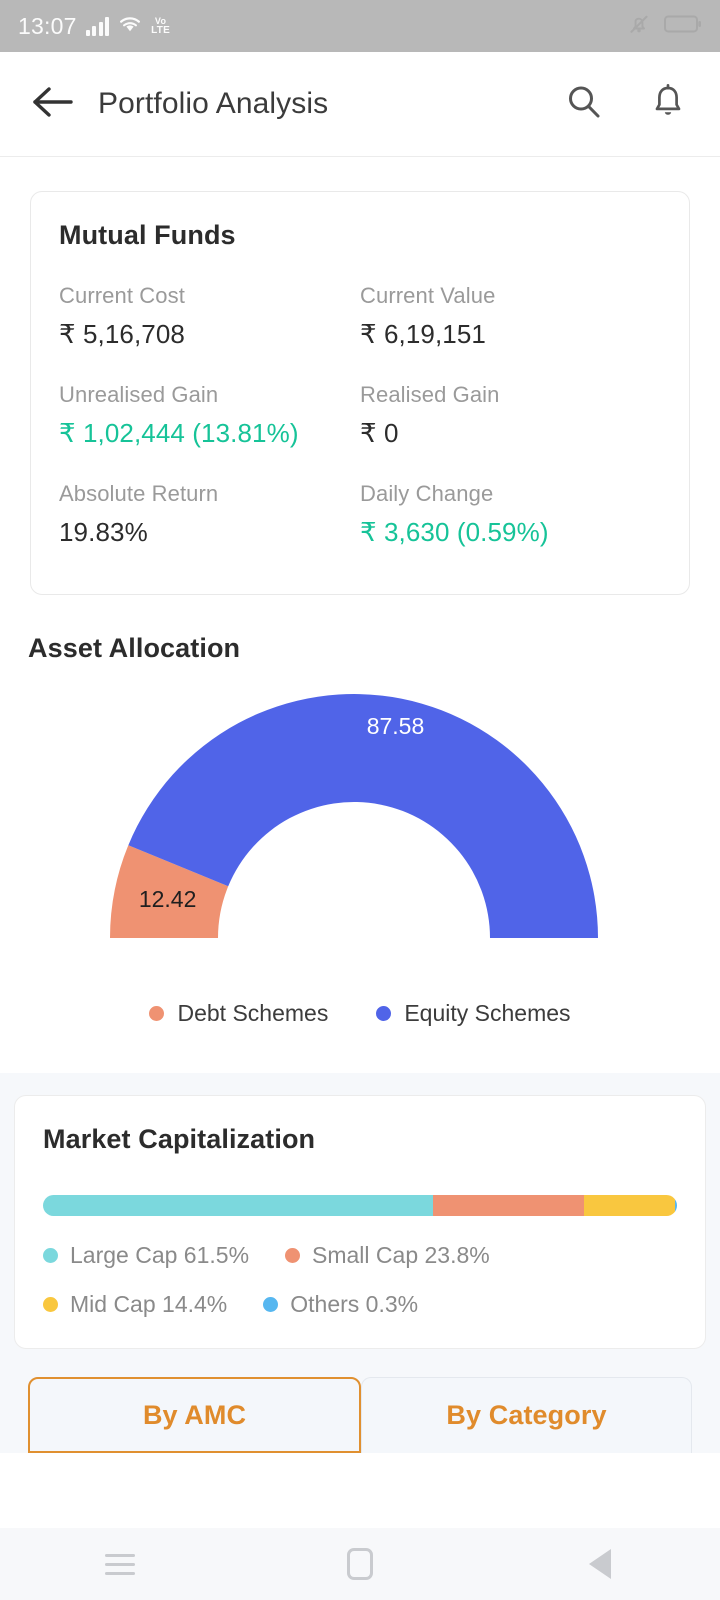 Image resolution: width=720 pixels, height=1600 pixels. I want to click on tab-by-amc-label: By AMC, so click(194, 1414).